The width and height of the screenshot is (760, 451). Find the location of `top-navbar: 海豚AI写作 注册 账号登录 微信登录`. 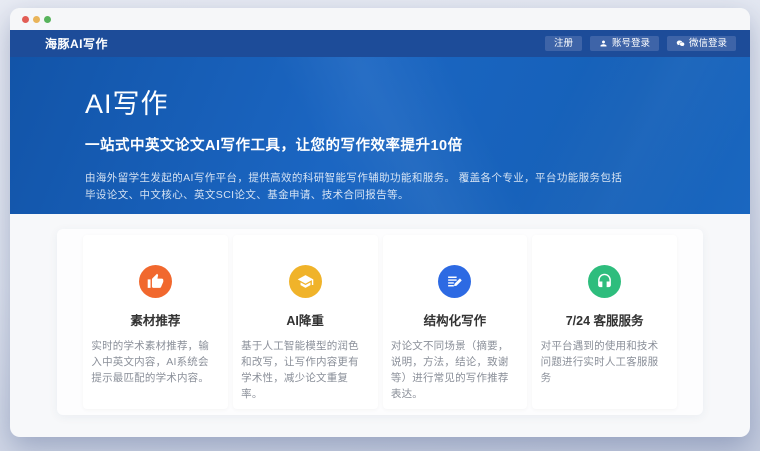

top-navbar: 海豚AI写作 注册 账号登录 微信登录 is located at coordinates (380, 43).